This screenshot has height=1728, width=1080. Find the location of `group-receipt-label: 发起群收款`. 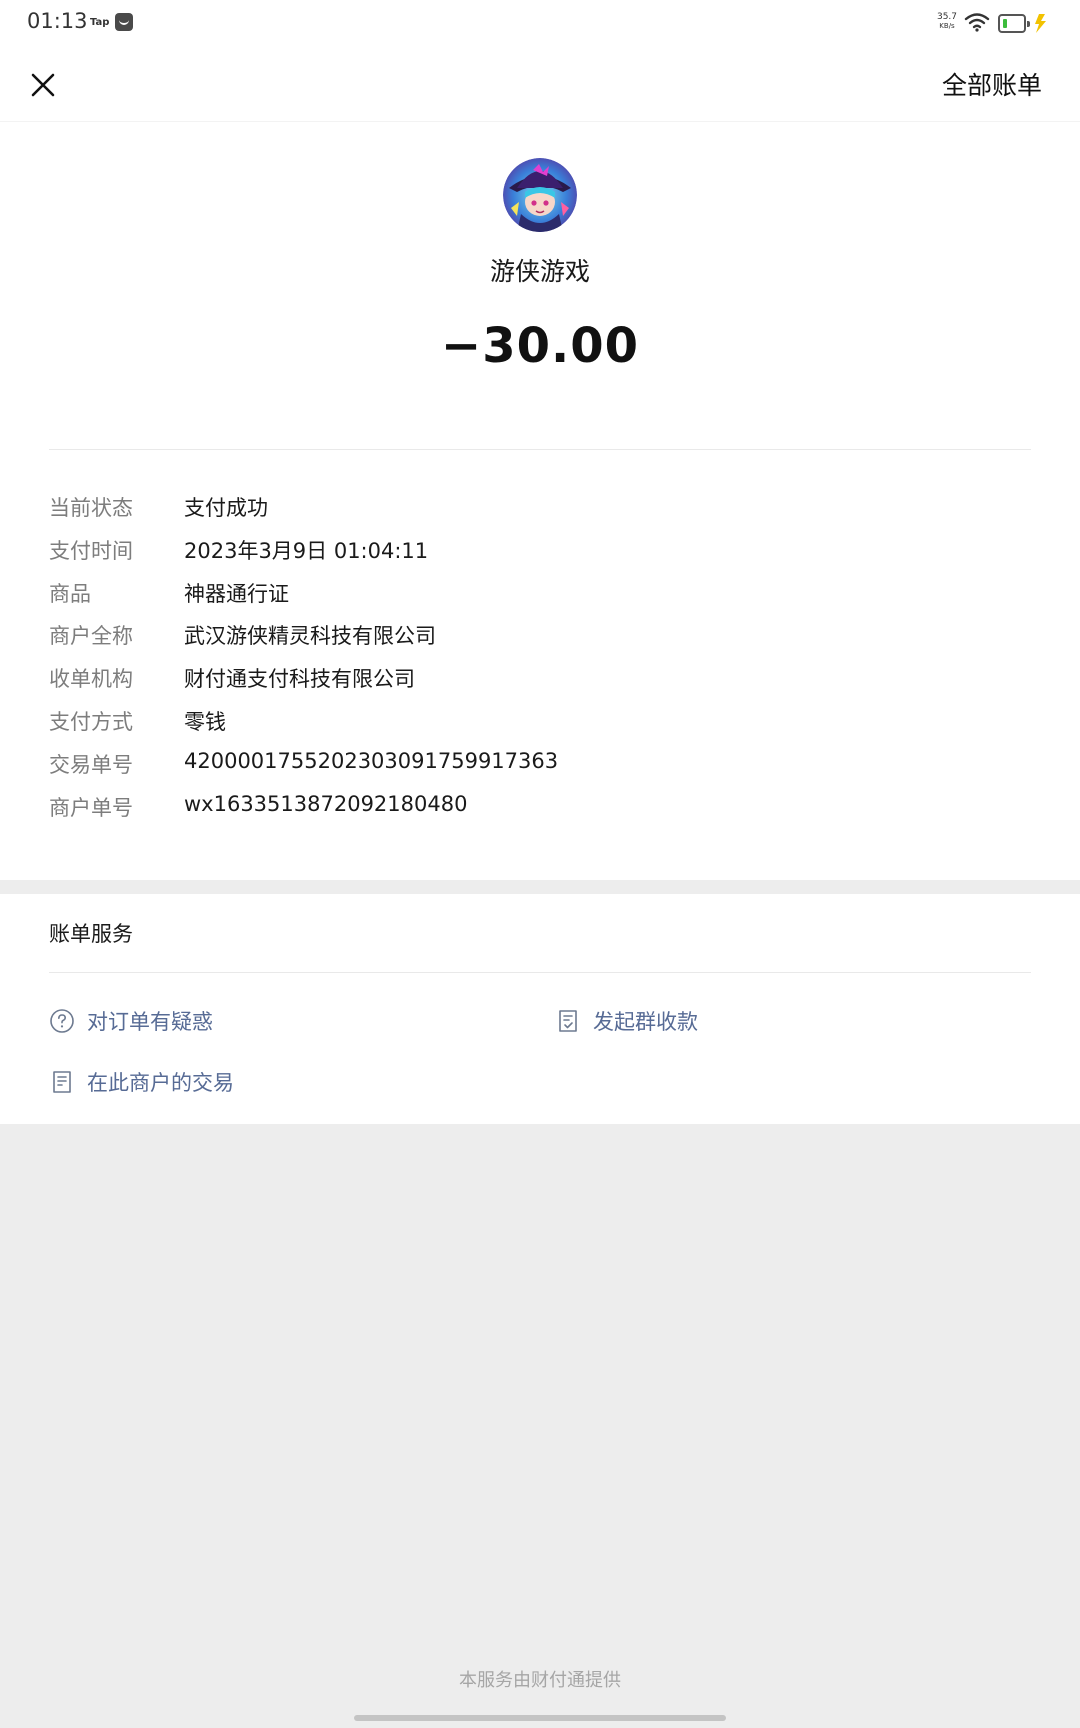

group-receipt-label: 发起群收款 is located at coordinates (645, 1022).